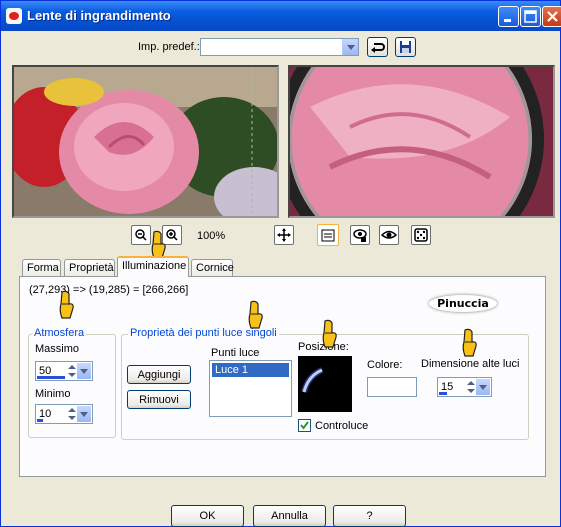 The width and height of the screenshot is (561, 527). I want to click on dice-icon, so click(421, 235).